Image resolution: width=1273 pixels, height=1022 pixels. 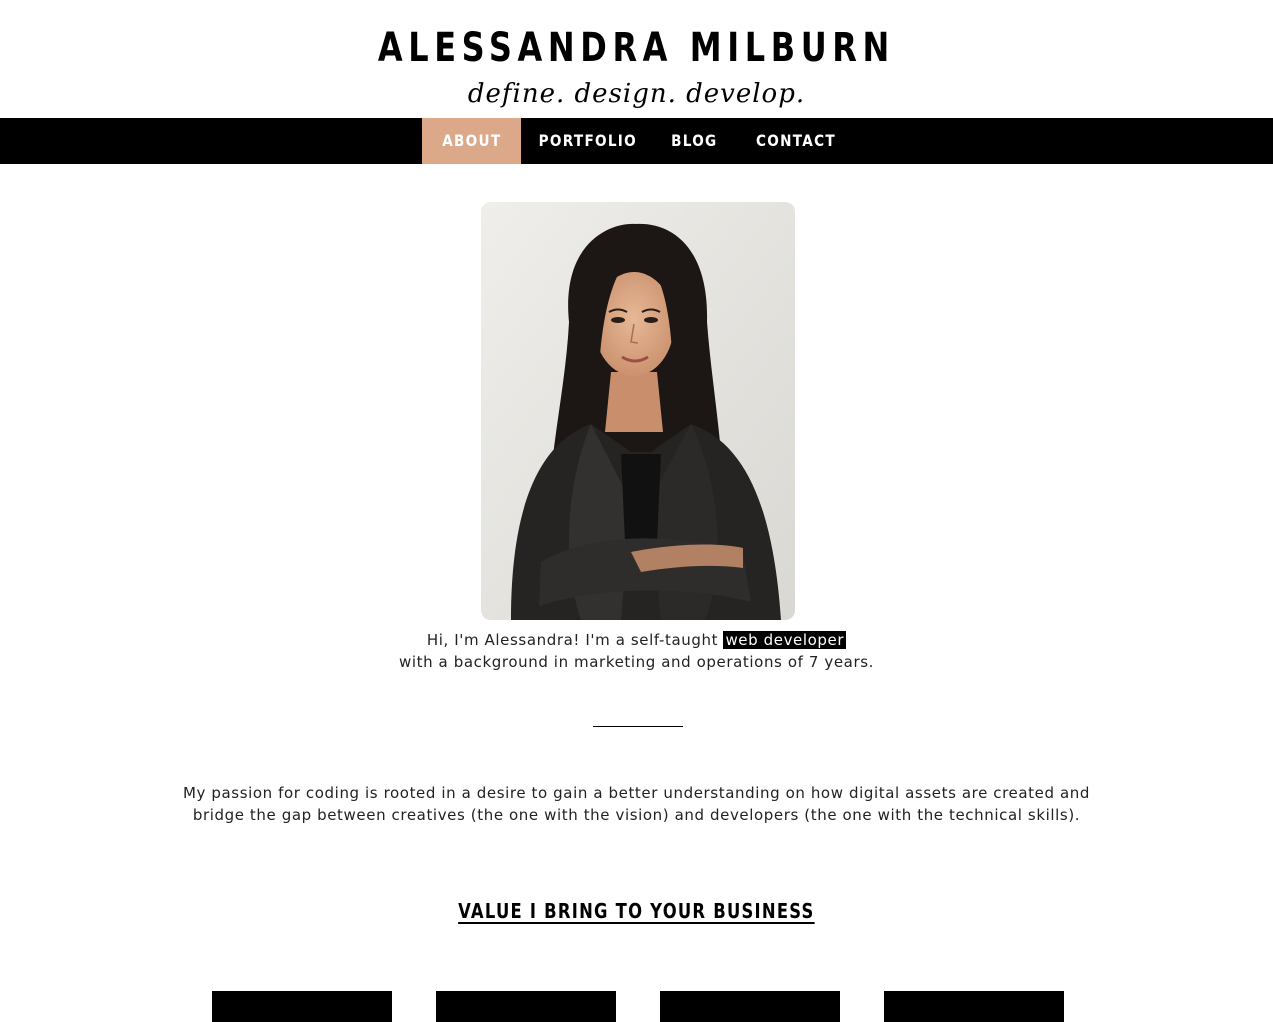 I want to click on value-section-heading-text: VALUE I BRING TO YOUR BUSINESS, so click(x=636, y=911).